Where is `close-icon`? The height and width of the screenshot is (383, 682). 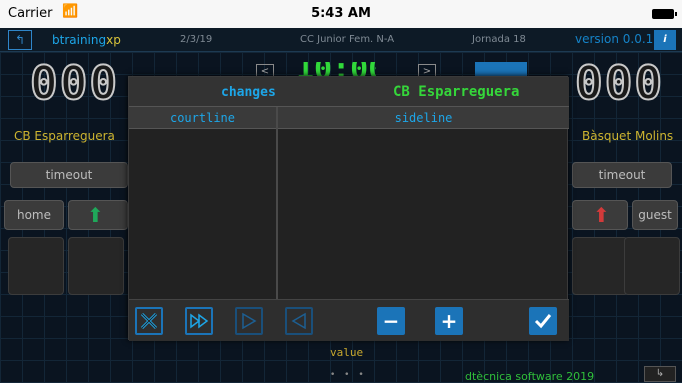 close-icon is located at coordinates (149, 321).